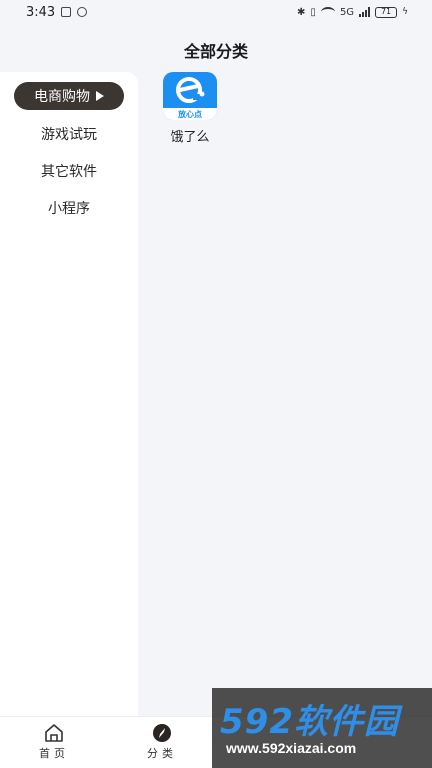  I want to click on app-badge: 放心点, so click(190, 114).